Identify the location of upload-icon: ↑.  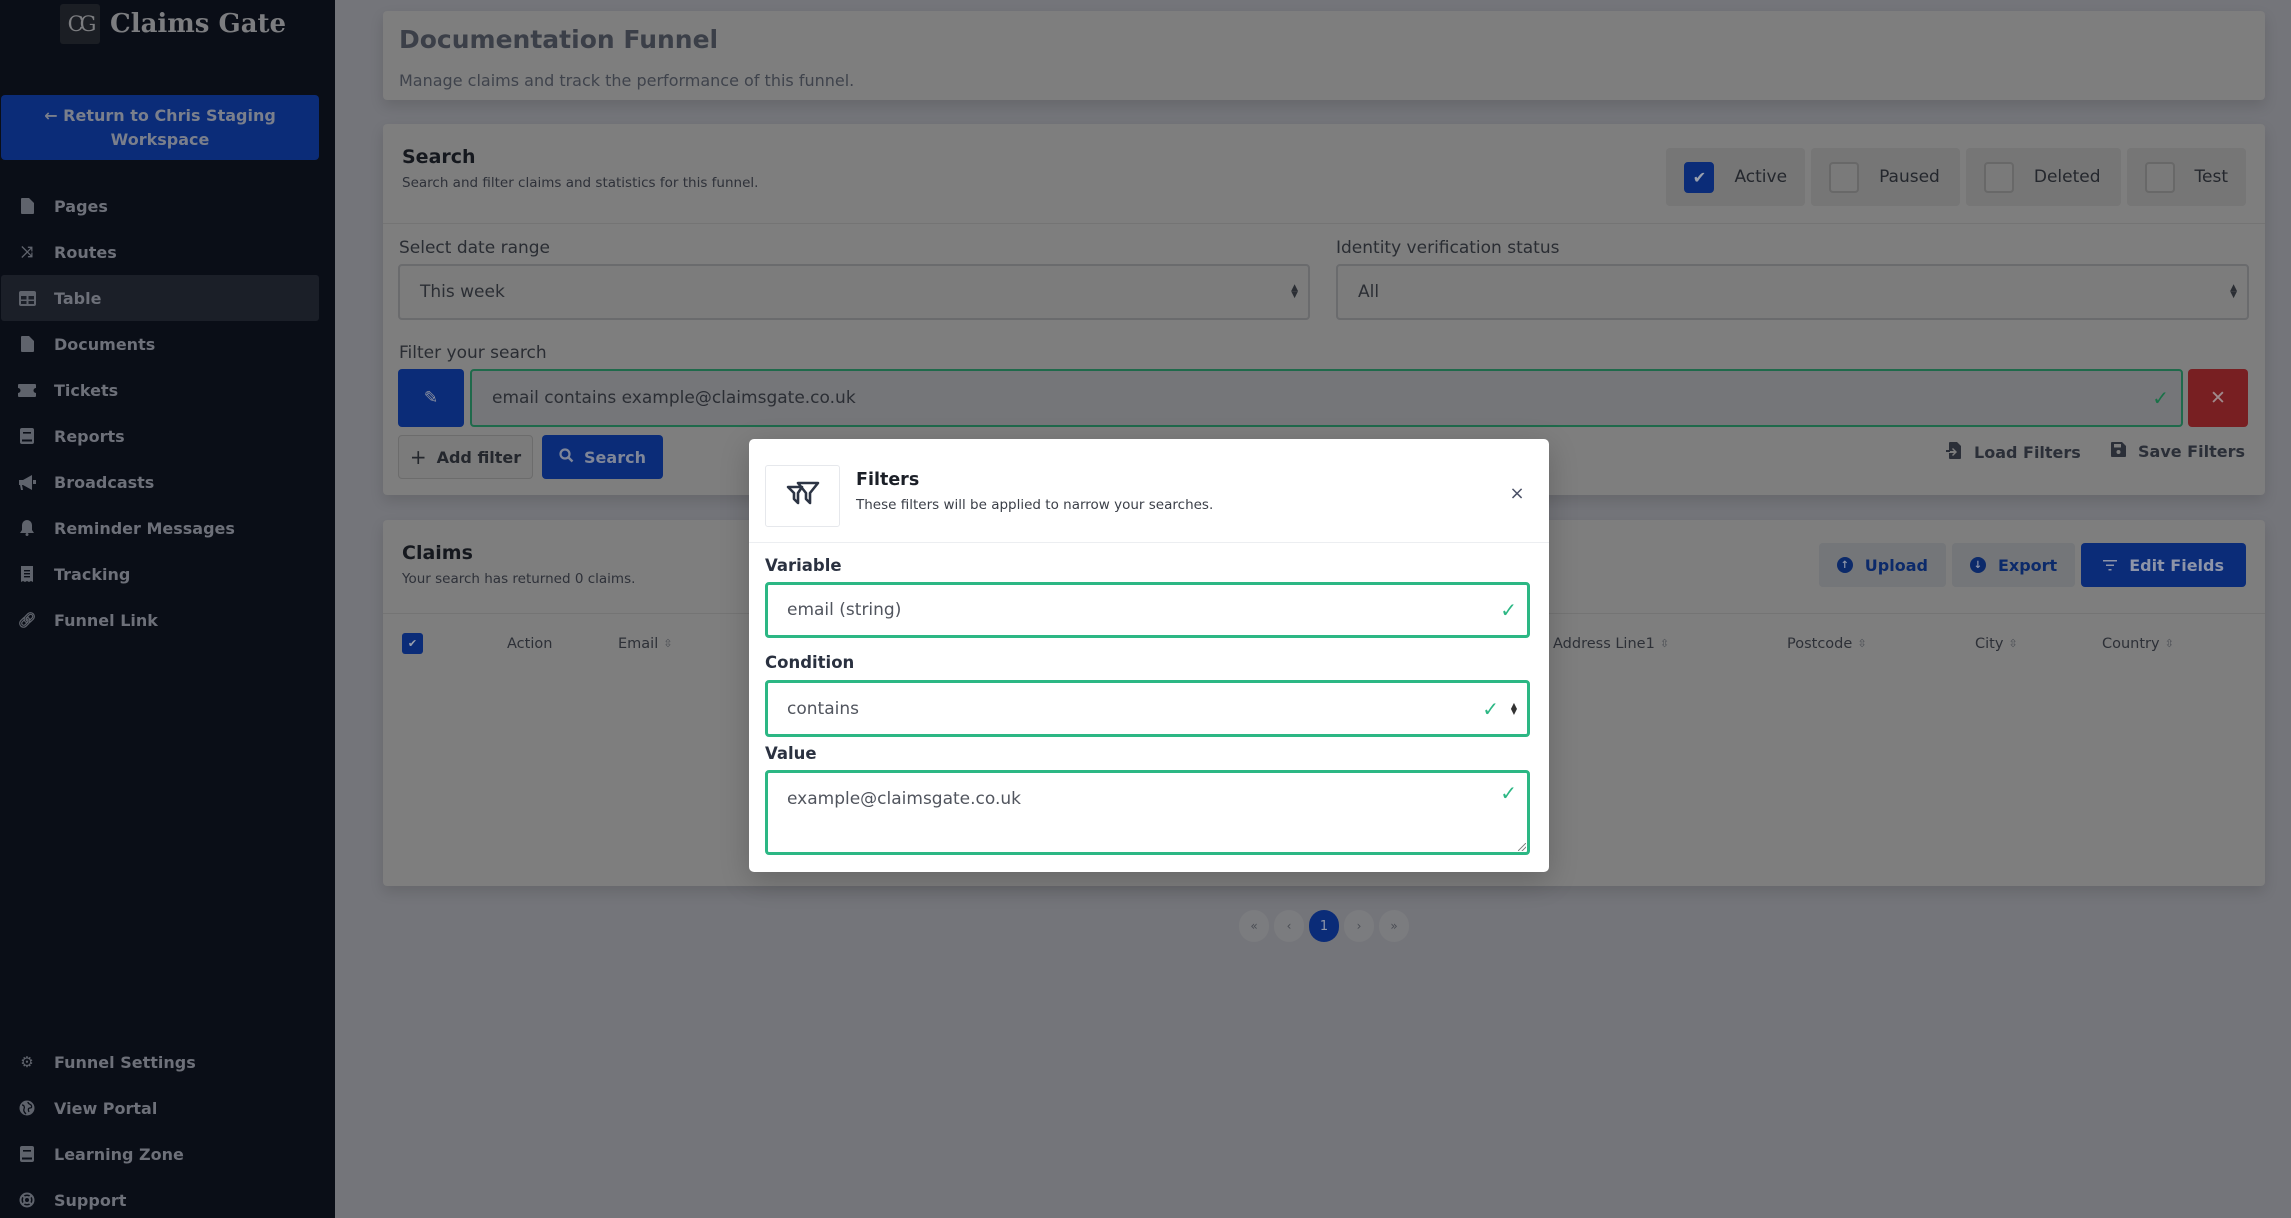
(1844, 565).